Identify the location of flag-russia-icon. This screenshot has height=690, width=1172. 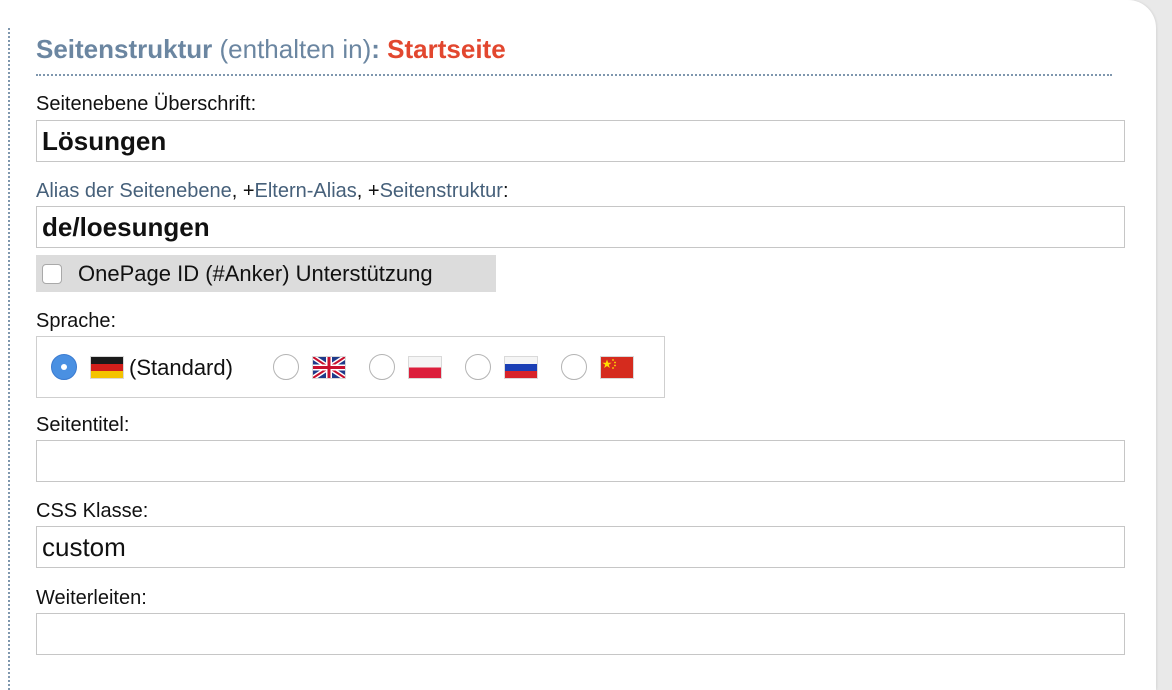
(521, 367).